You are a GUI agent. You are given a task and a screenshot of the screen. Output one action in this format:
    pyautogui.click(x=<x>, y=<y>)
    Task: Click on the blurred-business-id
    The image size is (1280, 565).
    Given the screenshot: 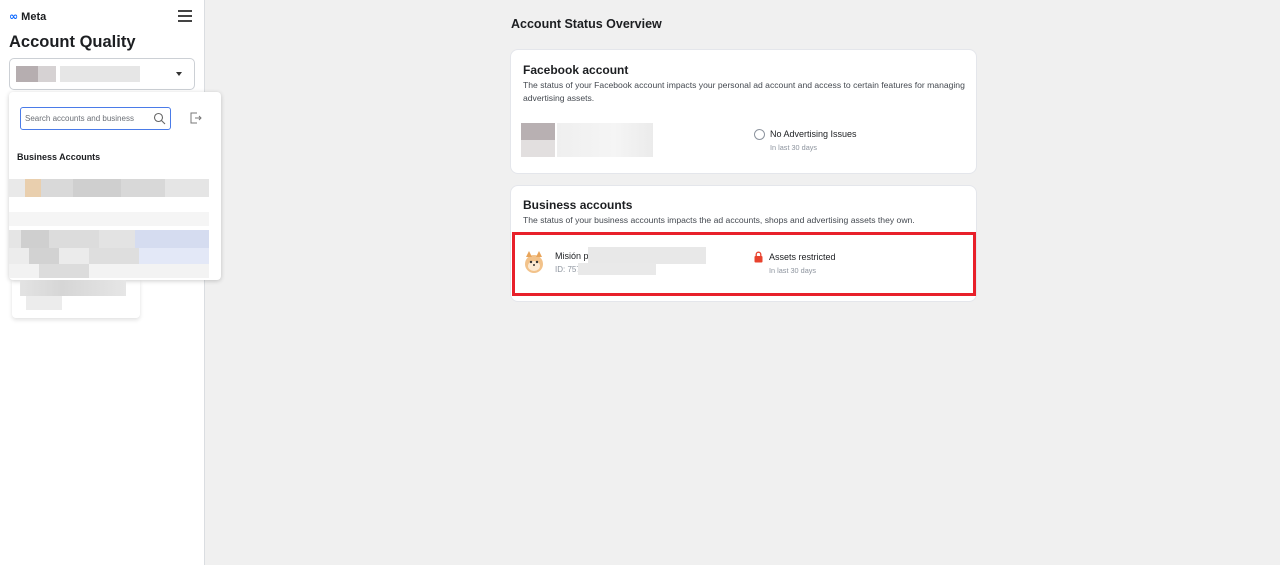 What is the action you would take?
    pyautogui.click(x=617, y=269)
    